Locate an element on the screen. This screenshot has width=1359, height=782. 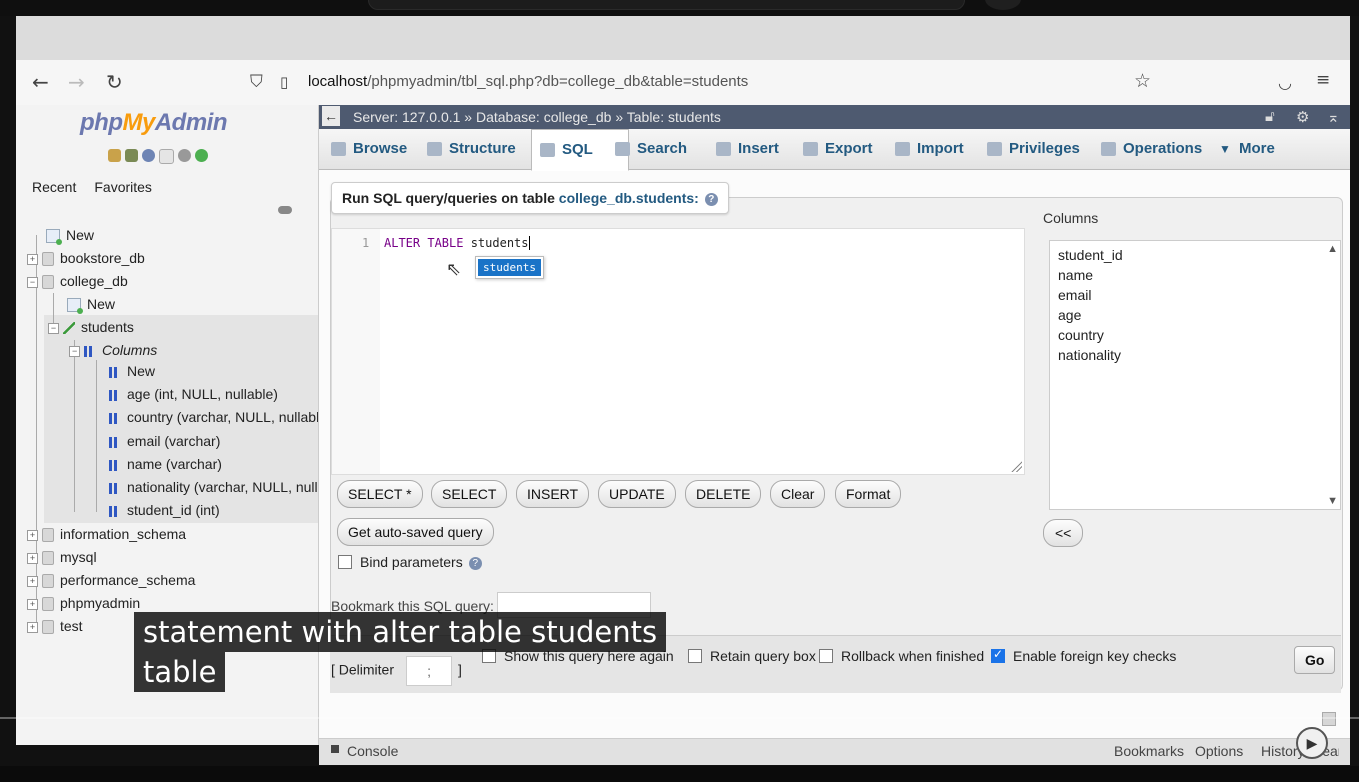
rollback-checkbox is located at coordinates (826, 656).